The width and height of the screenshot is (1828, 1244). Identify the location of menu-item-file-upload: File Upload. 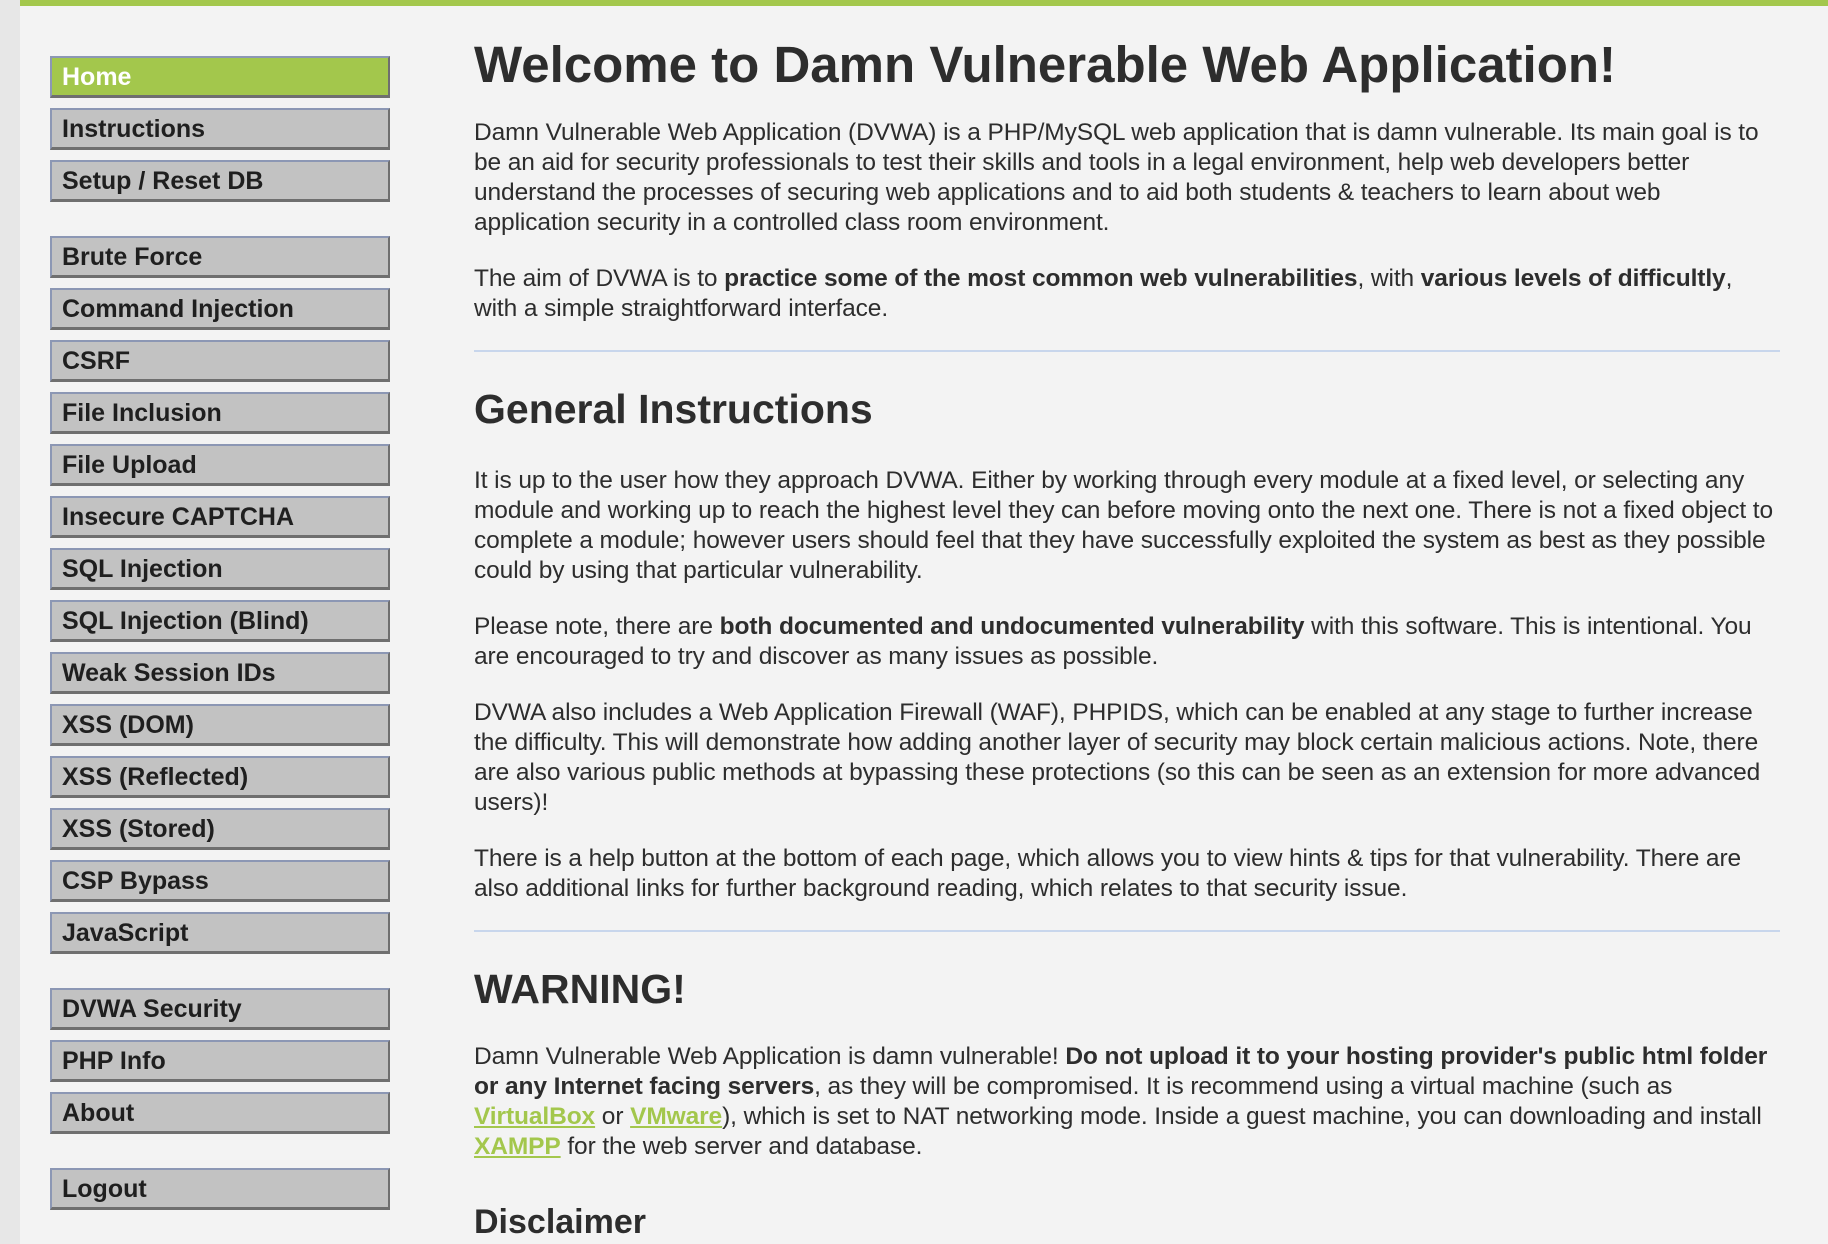
(220, 465).